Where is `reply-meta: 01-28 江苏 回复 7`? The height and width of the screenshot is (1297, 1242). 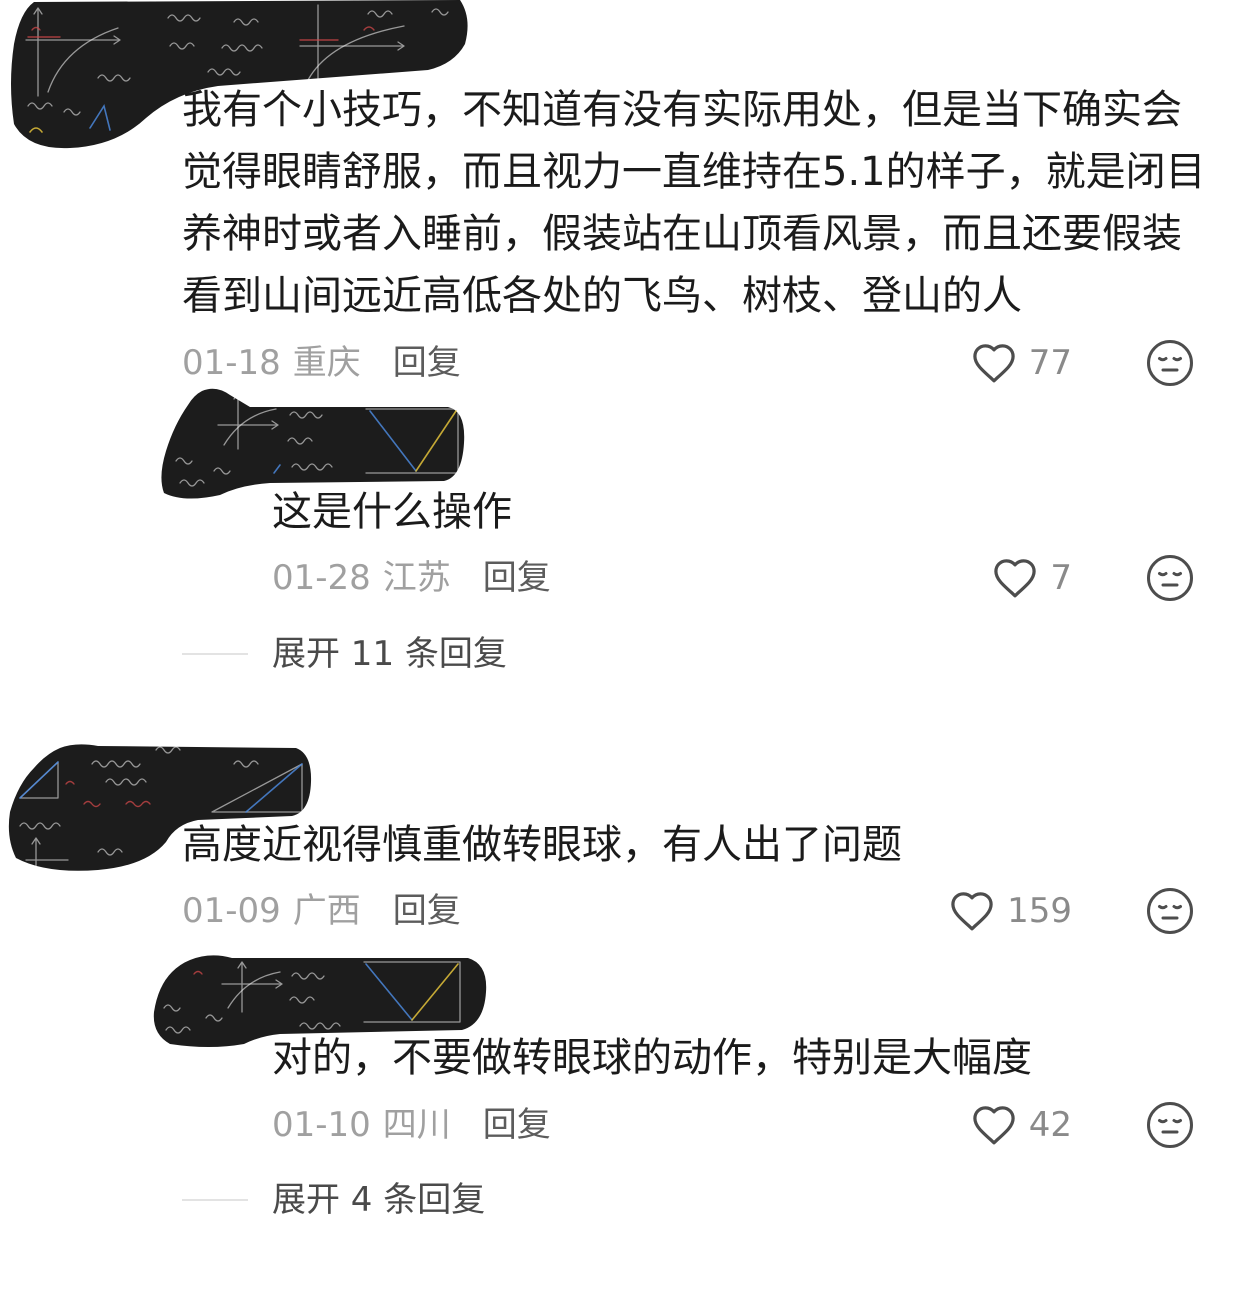 reply-meta: 01-28 江苏 回复 7 is located at coordinates (621, 578).